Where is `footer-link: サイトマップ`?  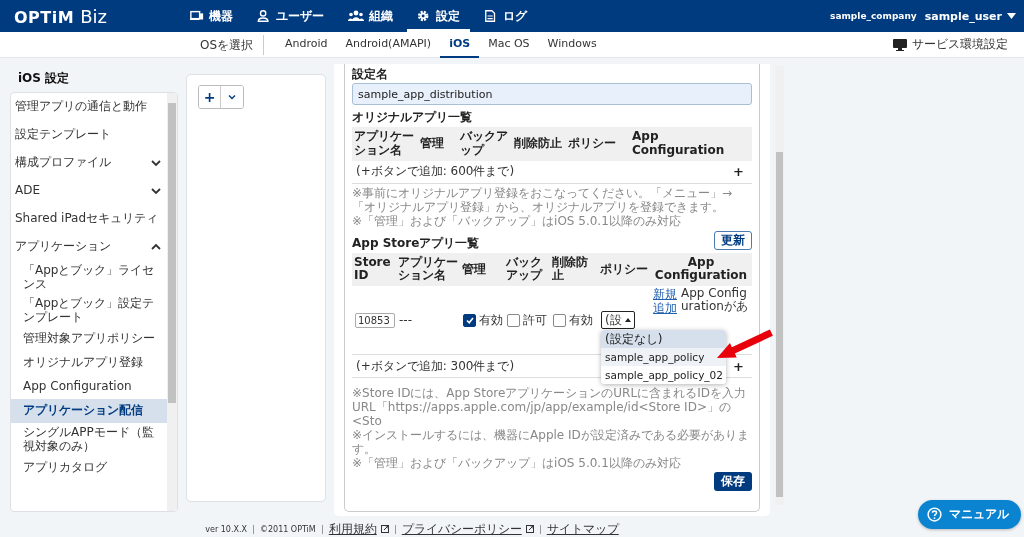 footer-link: サイトマップ is located at coordinates (582, 528).